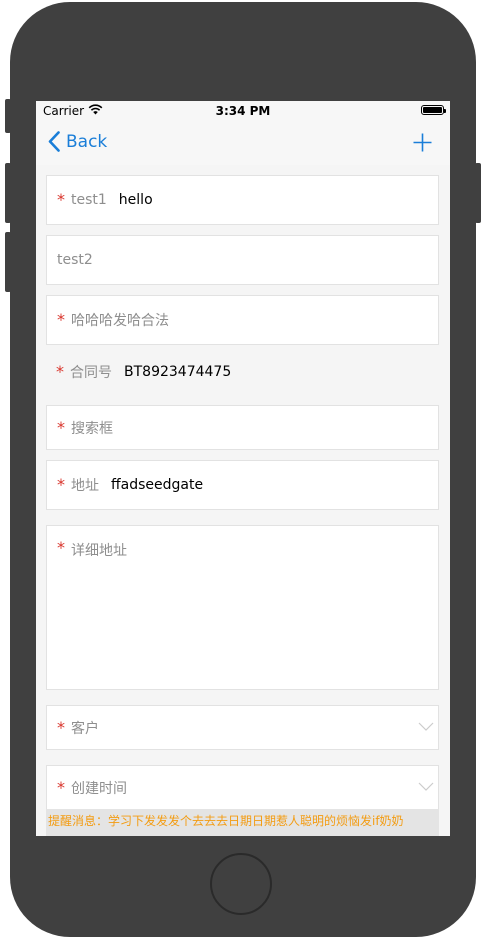 The width and height of the screenshot is (486, 938). What do you see at coordinates (242, 822) in the screenshot?
I see `notice-banner: 提醒消息：学习下发发发个去去去日期日期惹人聪明的烦恼发if奶奶` at bounding box center [242, 822].